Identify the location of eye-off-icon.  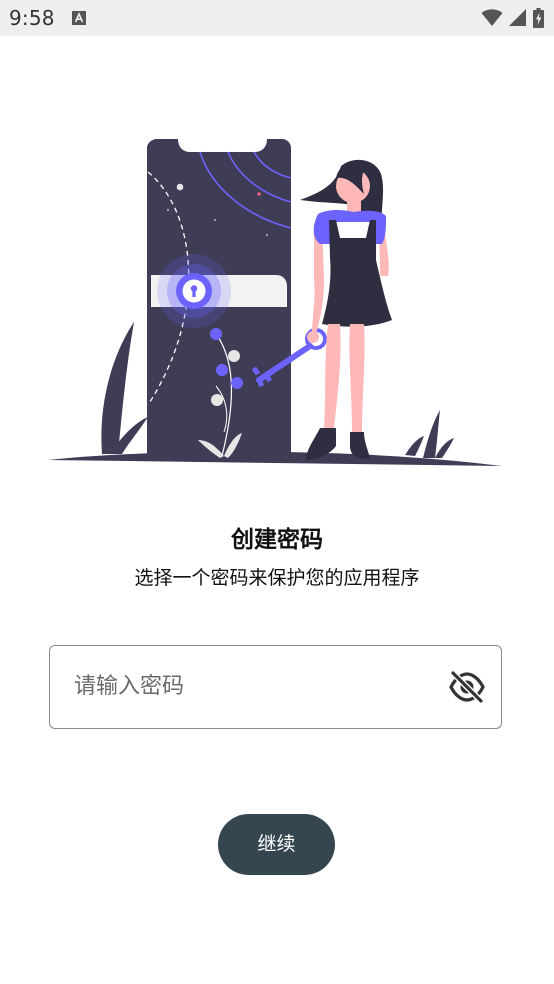
(467, 687).